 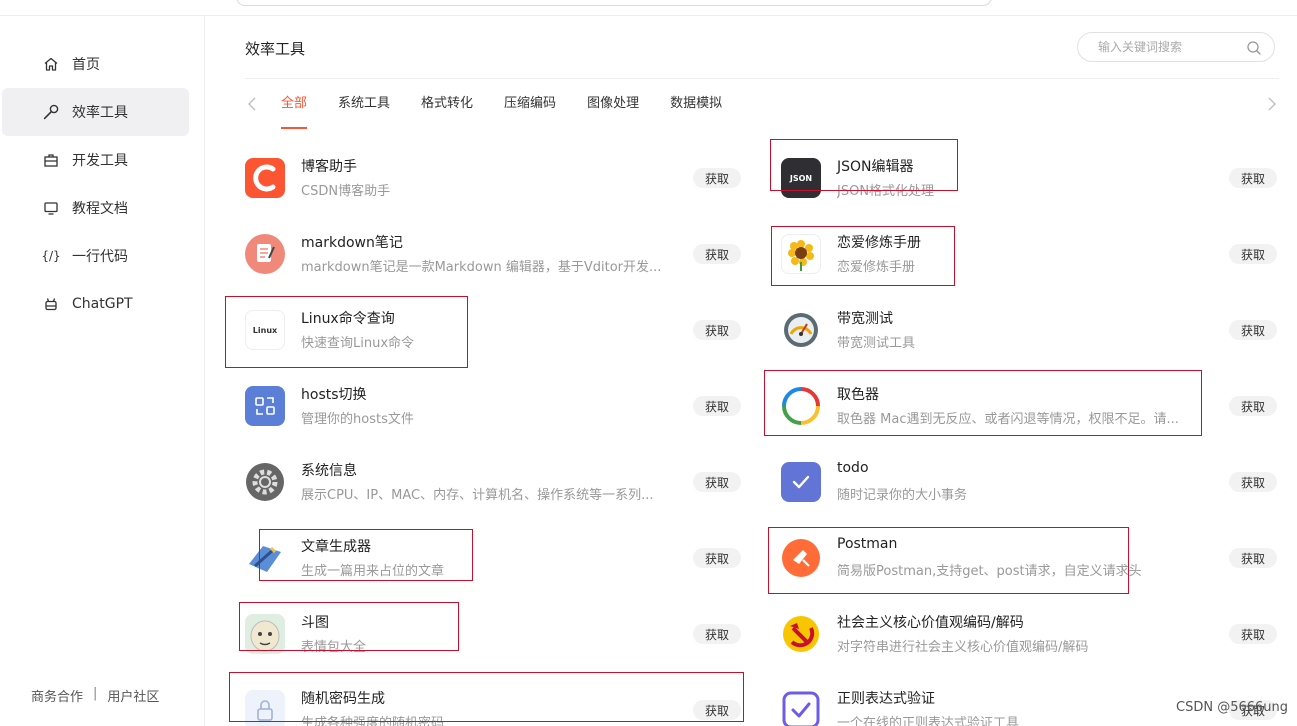 What do you see at coordinates (51, 64) in the screenshot?
I see `home-icon` at bounding box center [51, 64].